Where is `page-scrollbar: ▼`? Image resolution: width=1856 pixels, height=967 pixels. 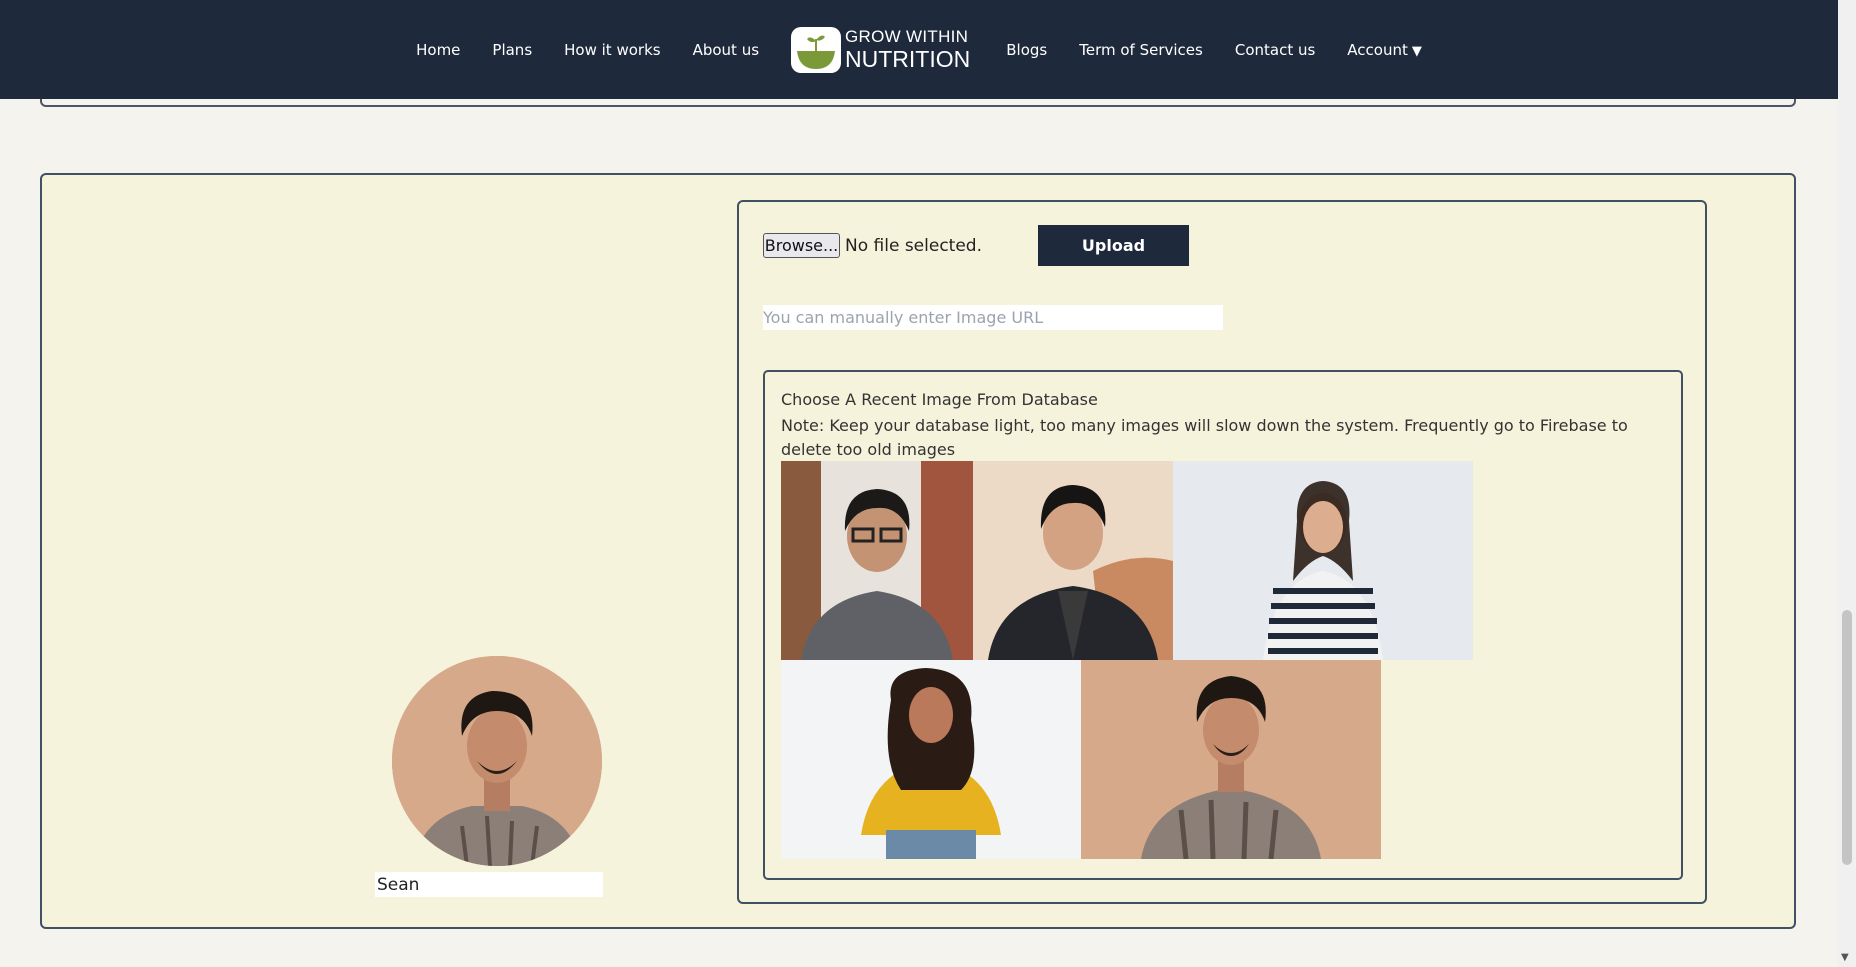
page-scrollbar: ▼ is located at coordinates (1847, 483).